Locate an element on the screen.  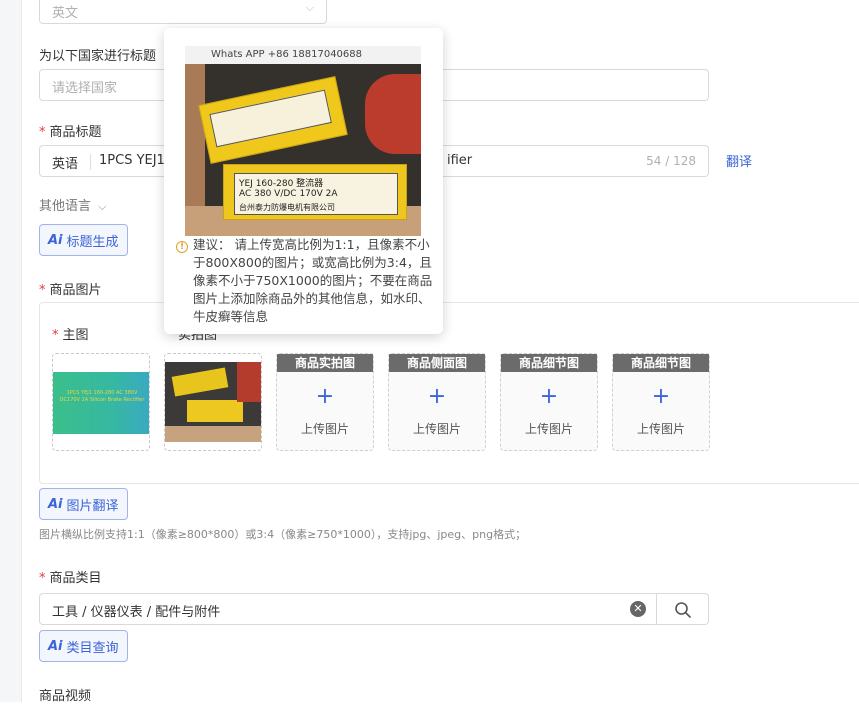
images-label: * 商品图片 is located at coordinates (70, 290).